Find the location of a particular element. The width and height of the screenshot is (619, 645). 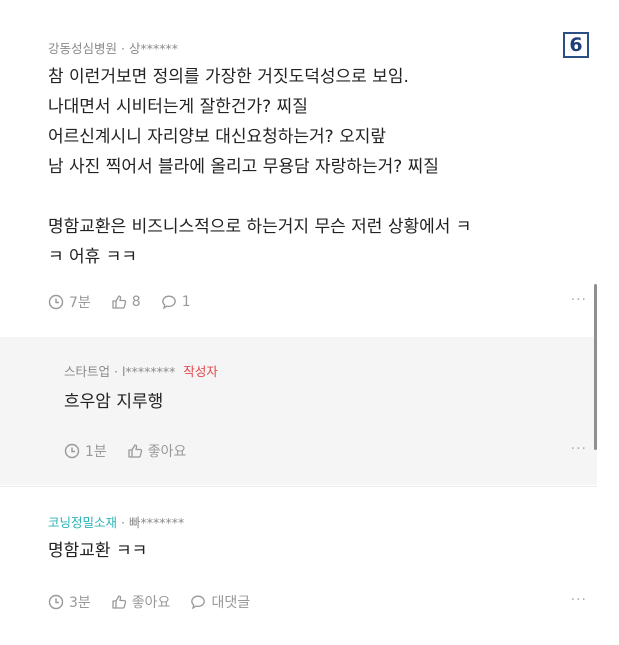

comment-actions: 3분 좋아요 대댓글 is located at coordinates (159, 602).